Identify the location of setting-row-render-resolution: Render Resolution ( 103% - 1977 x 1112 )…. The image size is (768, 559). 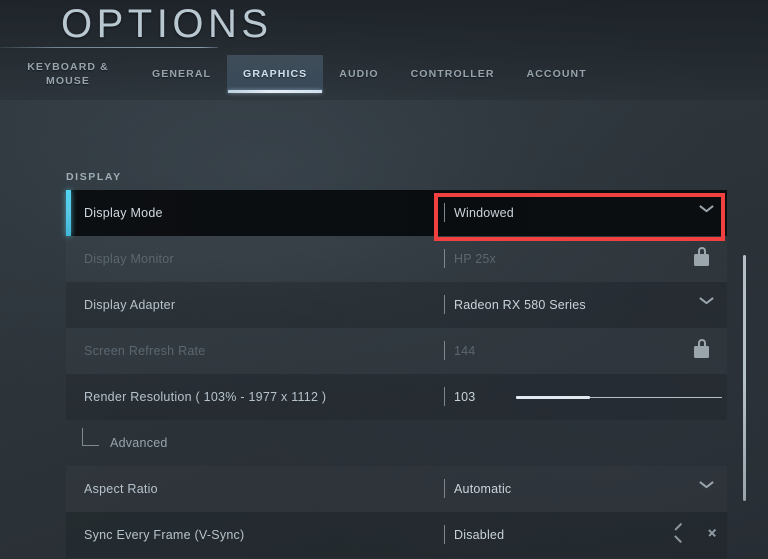
(396, 397).